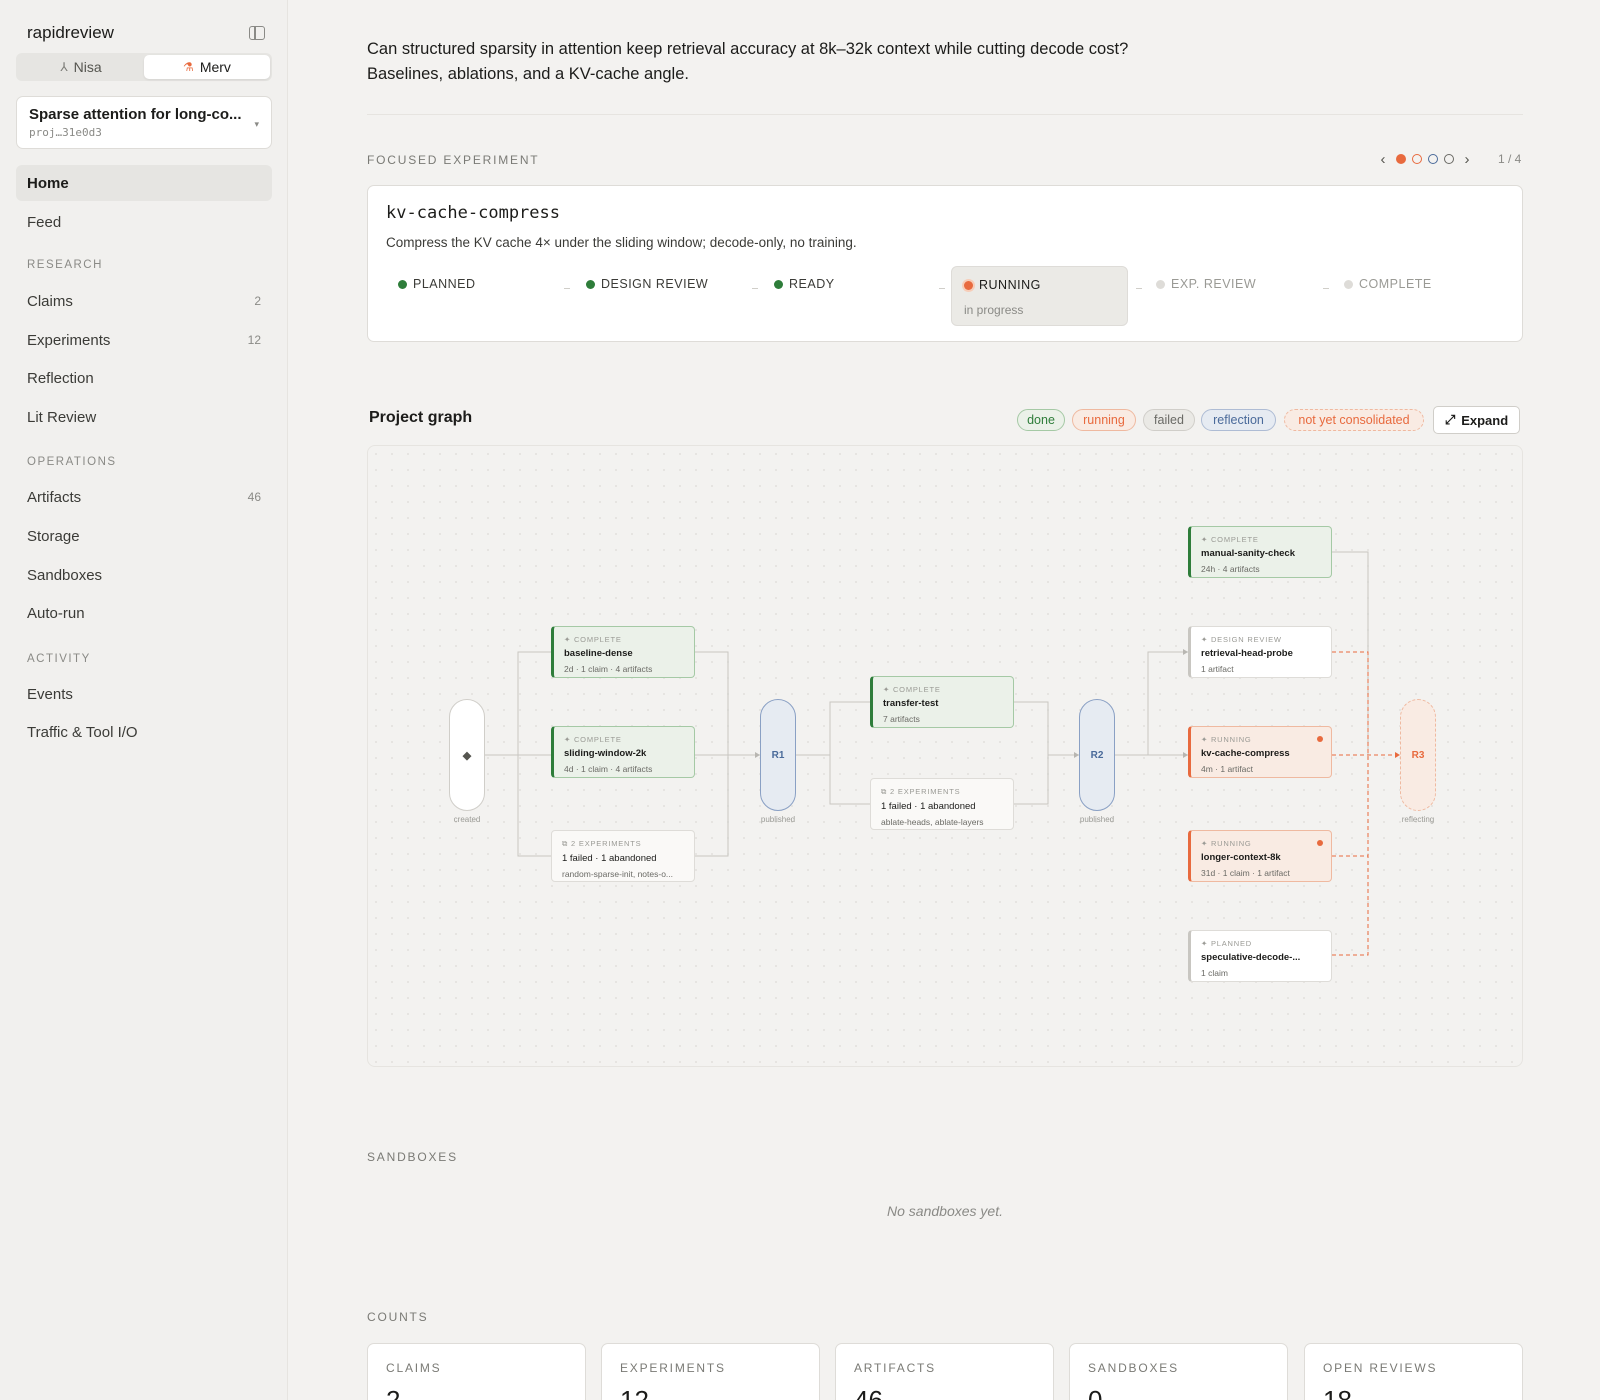 The height and width of the screenshot is (1400, 1600). I want to click on user-option-merv: ⚗ Merv, so click(207, 67).